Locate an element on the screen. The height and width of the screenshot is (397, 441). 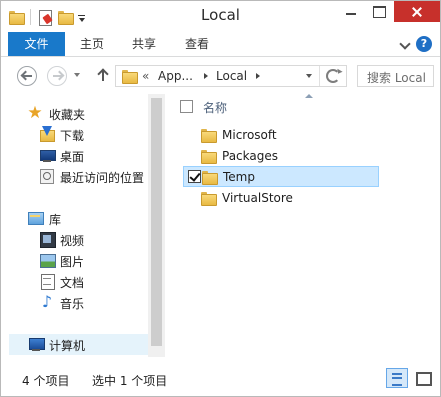
title-bar: Local is located at coordinates (220, 16).